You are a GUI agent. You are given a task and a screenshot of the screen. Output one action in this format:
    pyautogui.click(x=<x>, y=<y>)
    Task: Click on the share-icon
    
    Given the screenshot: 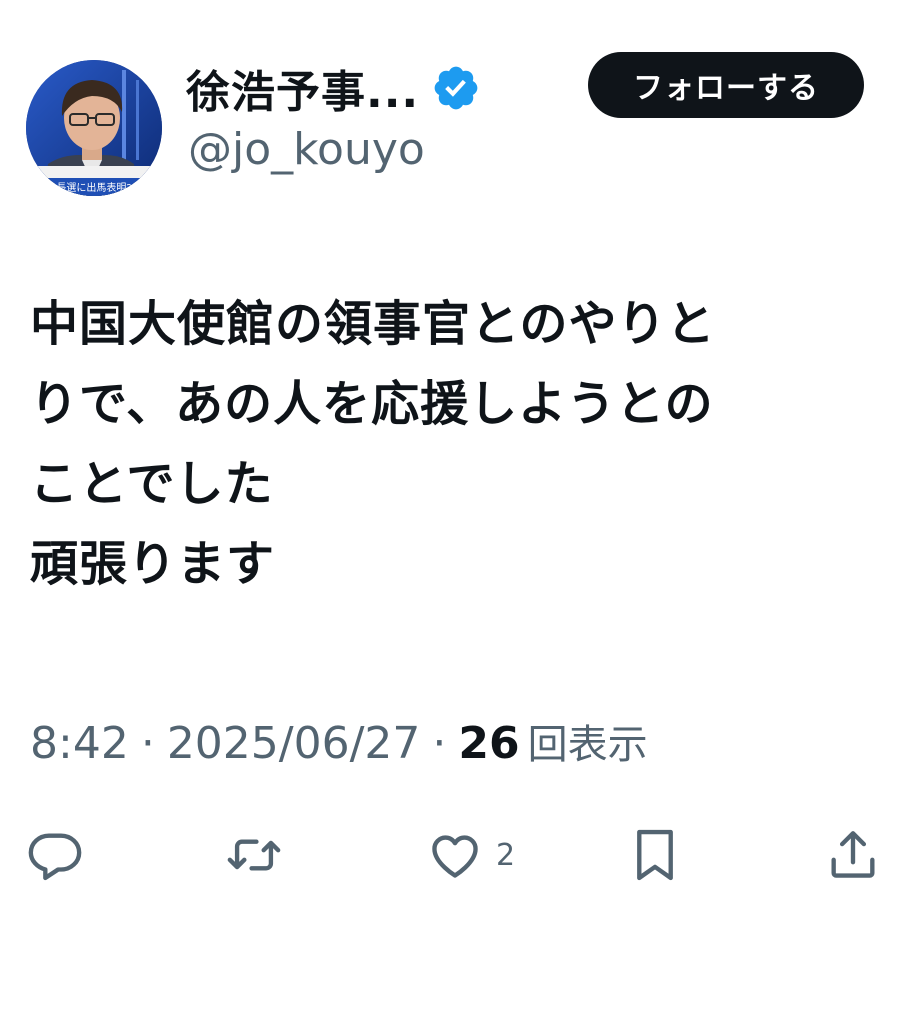 What is the action you would take?
    pyautogui.click(x=853, y=854)
    